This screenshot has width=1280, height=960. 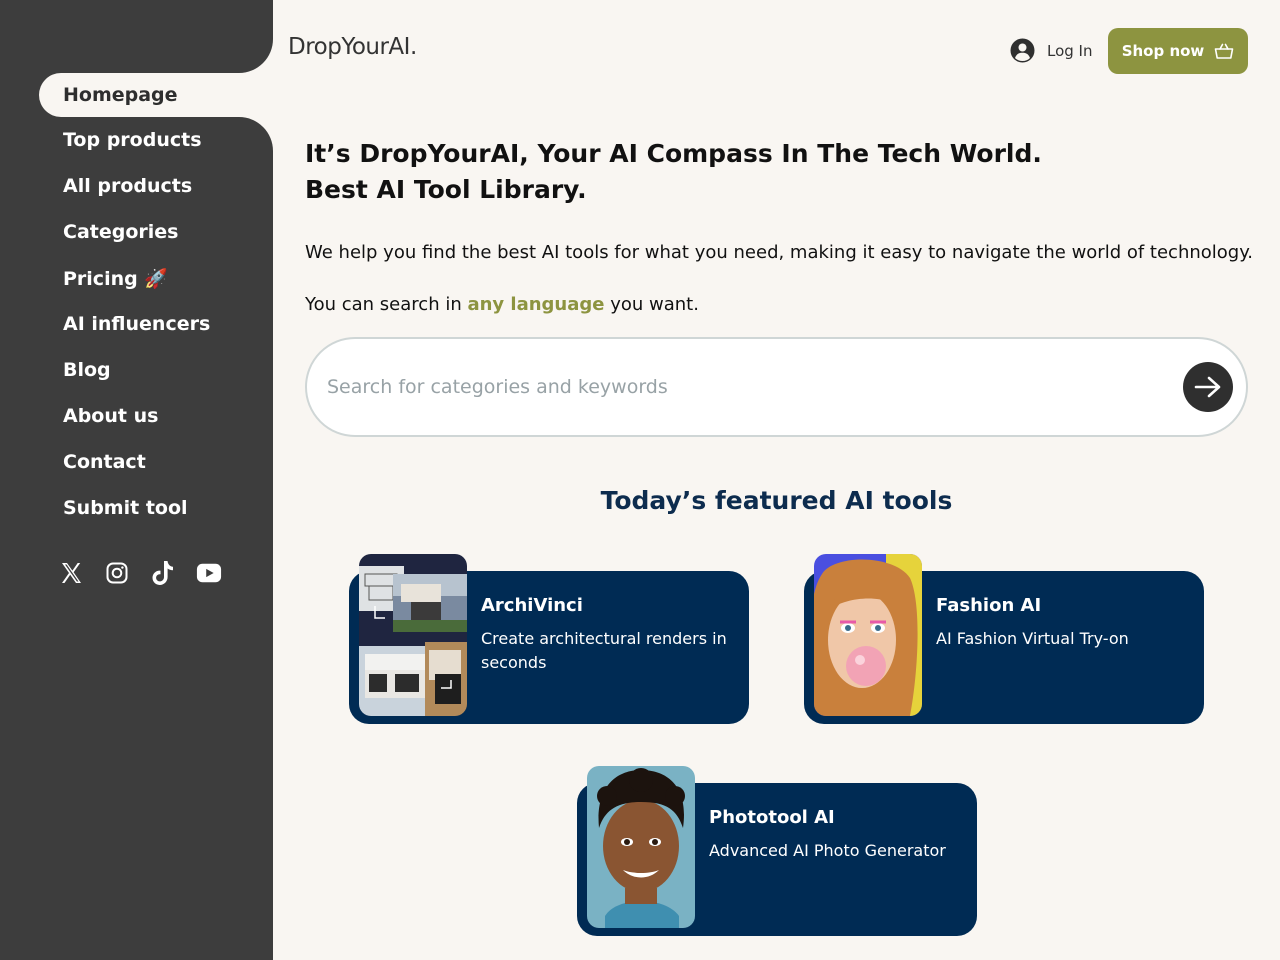 I want to click on login-link: Log In, so click(x=1051, y=50).